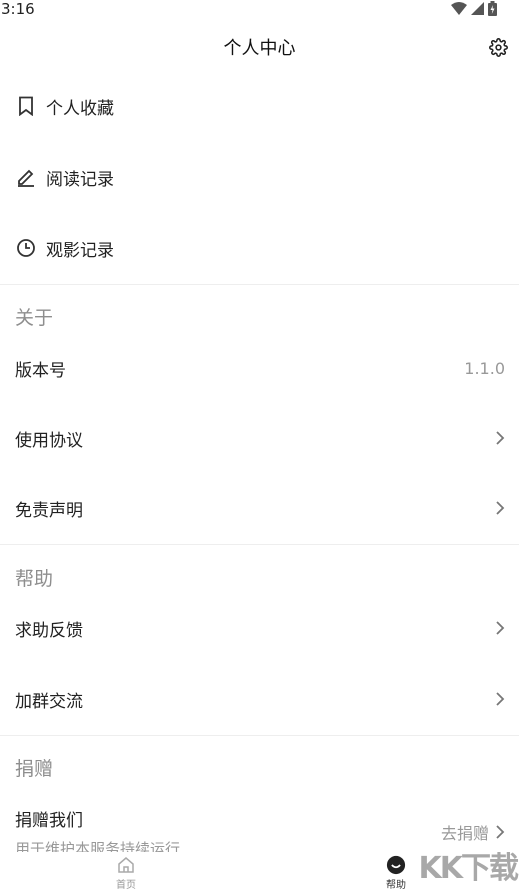 This screenshot has width=519, height=891. Describe the element at coordinates (259, 438) in the screenshot. I see `list-item-terms: 使用协议` at that location.